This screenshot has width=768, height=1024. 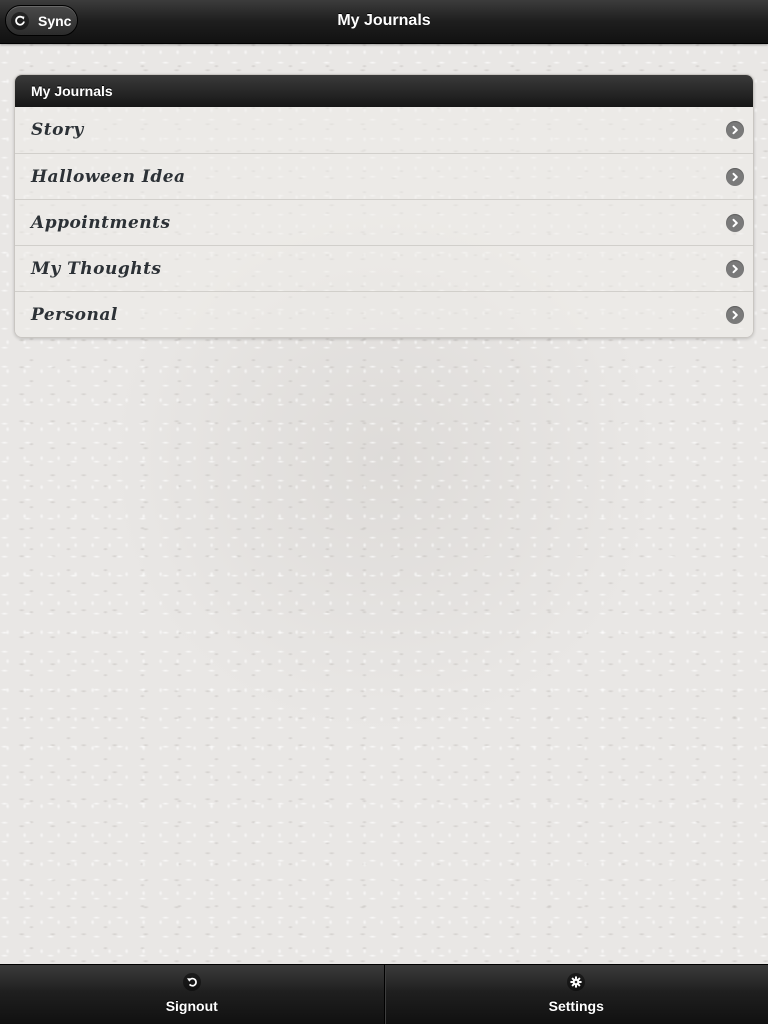 I want to click on journal-item-appointments: Appointments, so click(x=384, y=222).